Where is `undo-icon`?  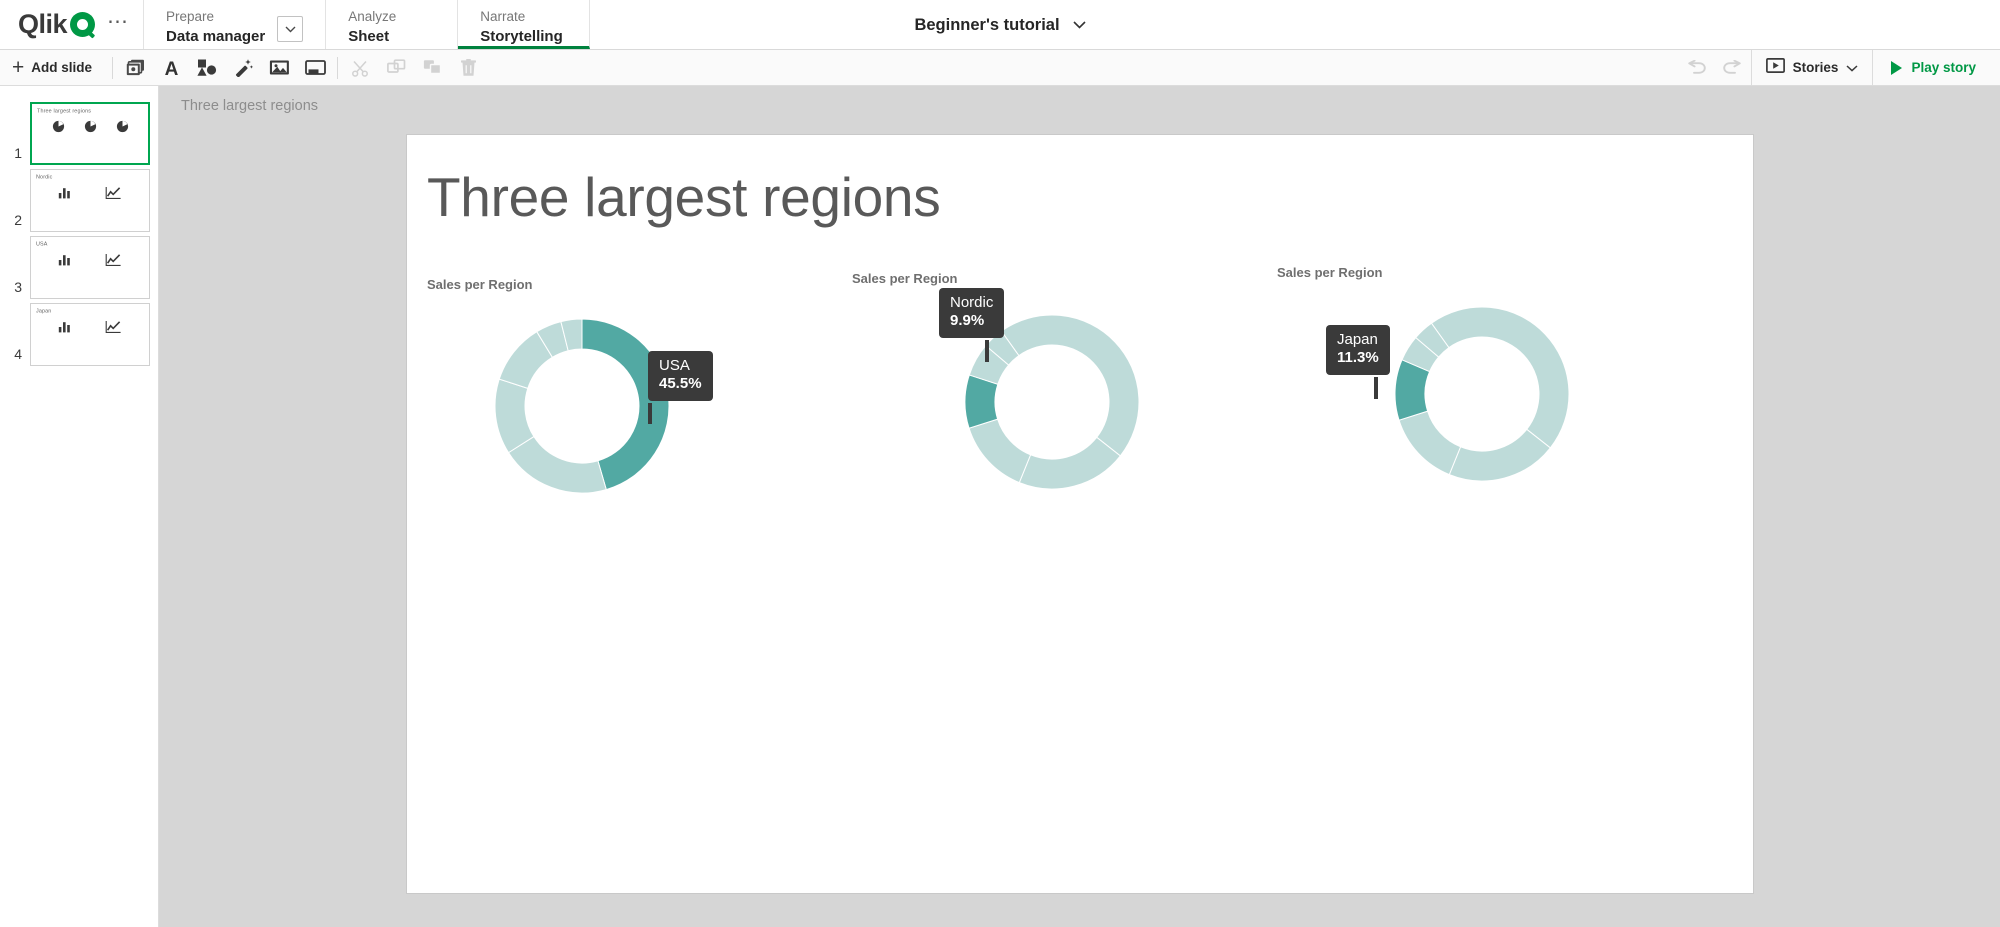
undo-icon is located at coordinates (1697, 68).